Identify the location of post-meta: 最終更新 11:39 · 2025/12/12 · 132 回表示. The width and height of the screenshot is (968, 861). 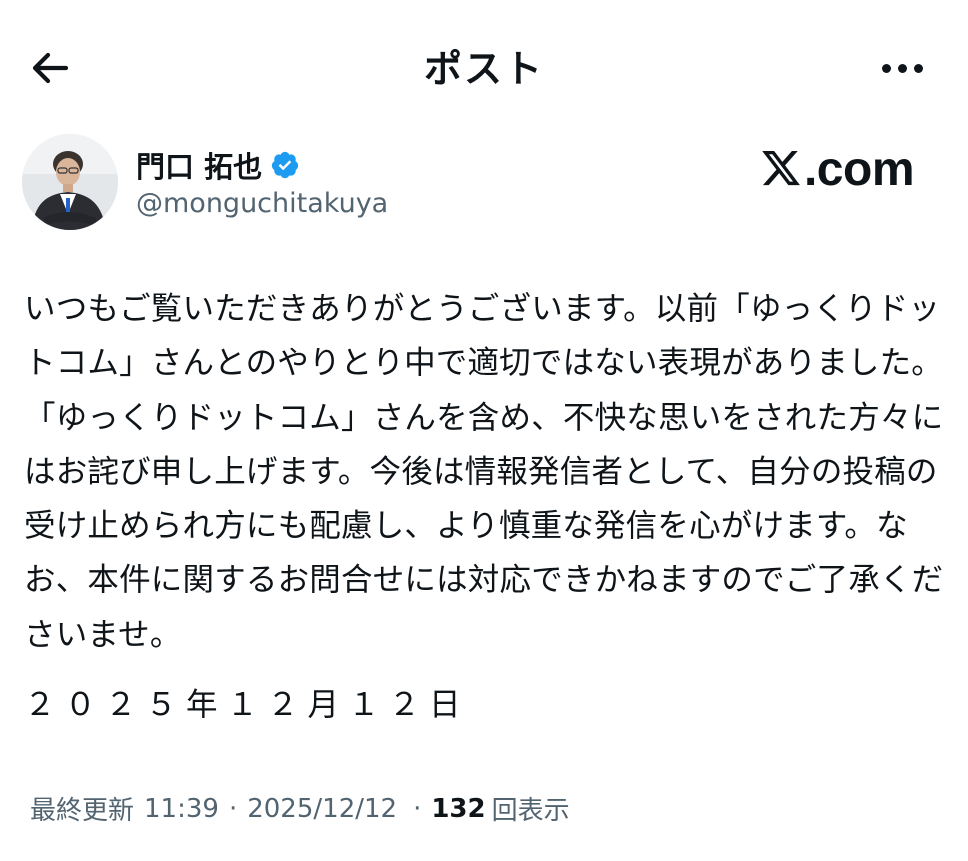
(300, 808).